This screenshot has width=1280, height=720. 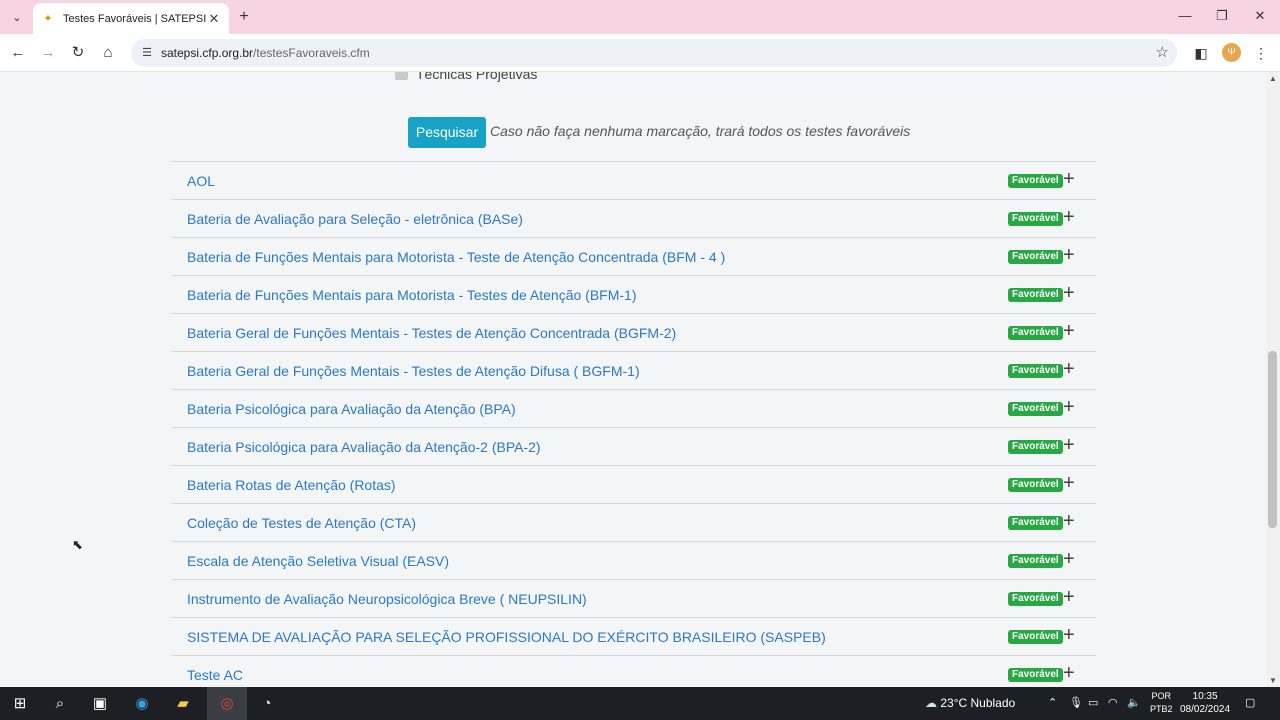 What do you see at coordinates (142, 704) in the screenshot?
I see `edge-browser-icon: ◉` at bounding box center [142, 704].